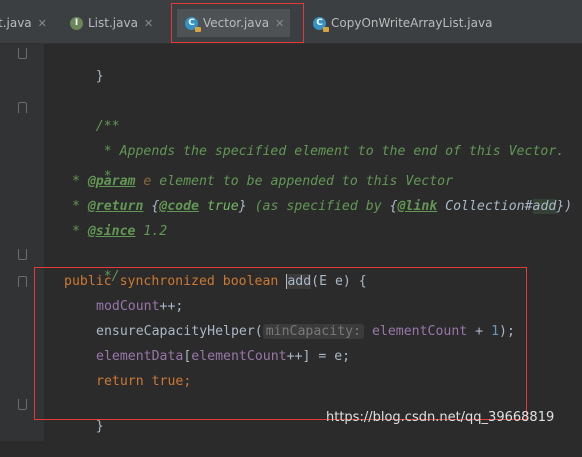 The height and width of the screenshot is (457, 582). I want to click on tab-t-java: t.java ✕, so click(23, 23).